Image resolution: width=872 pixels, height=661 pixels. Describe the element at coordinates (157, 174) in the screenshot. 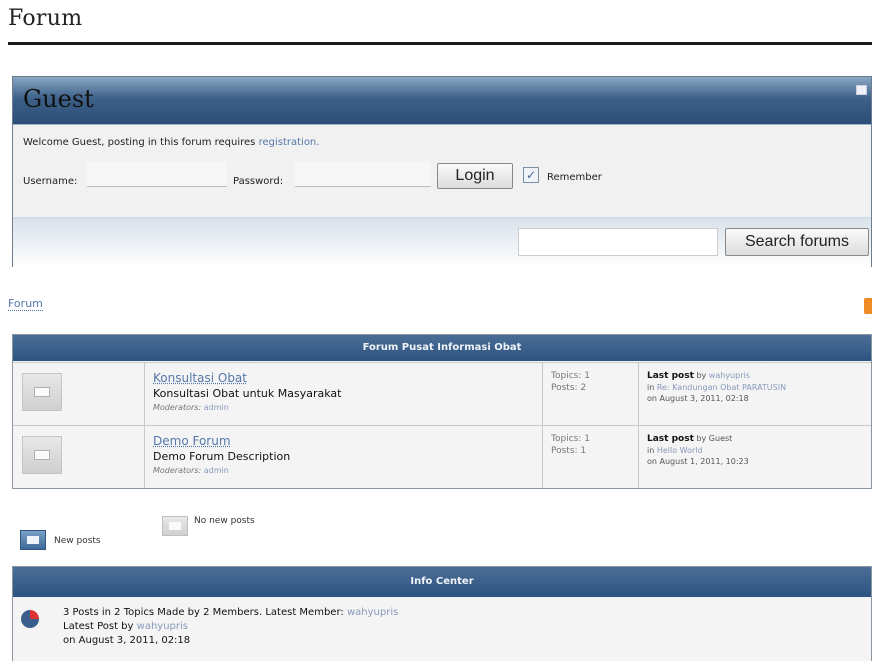

I see `username-input` at that location.